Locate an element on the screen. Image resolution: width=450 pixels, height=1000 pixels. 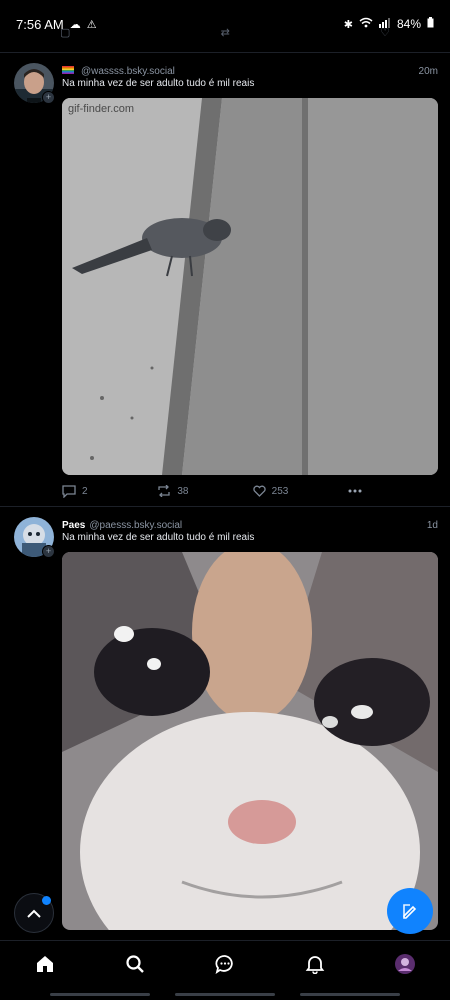
post-handle: @paesss.bsky.social is located at coordinates (258, 525).